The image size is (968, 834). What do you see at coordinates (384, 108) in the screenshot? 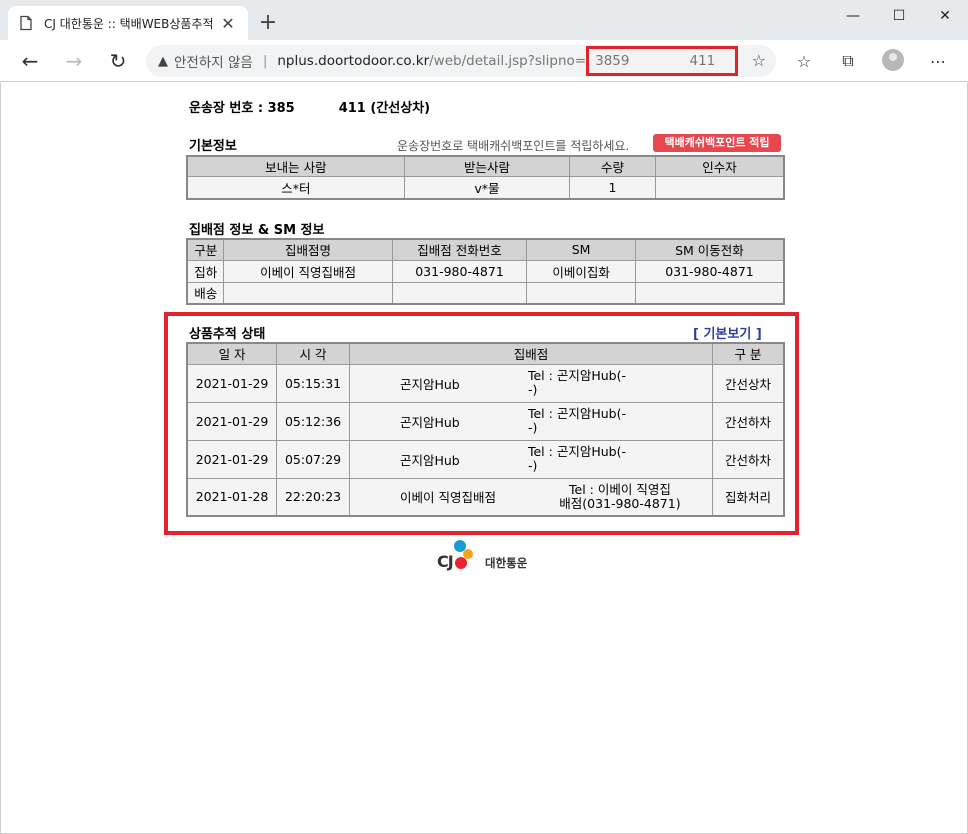
I see `waybill-tail: 411 (간선상차)` at bounding box center [384, 108].